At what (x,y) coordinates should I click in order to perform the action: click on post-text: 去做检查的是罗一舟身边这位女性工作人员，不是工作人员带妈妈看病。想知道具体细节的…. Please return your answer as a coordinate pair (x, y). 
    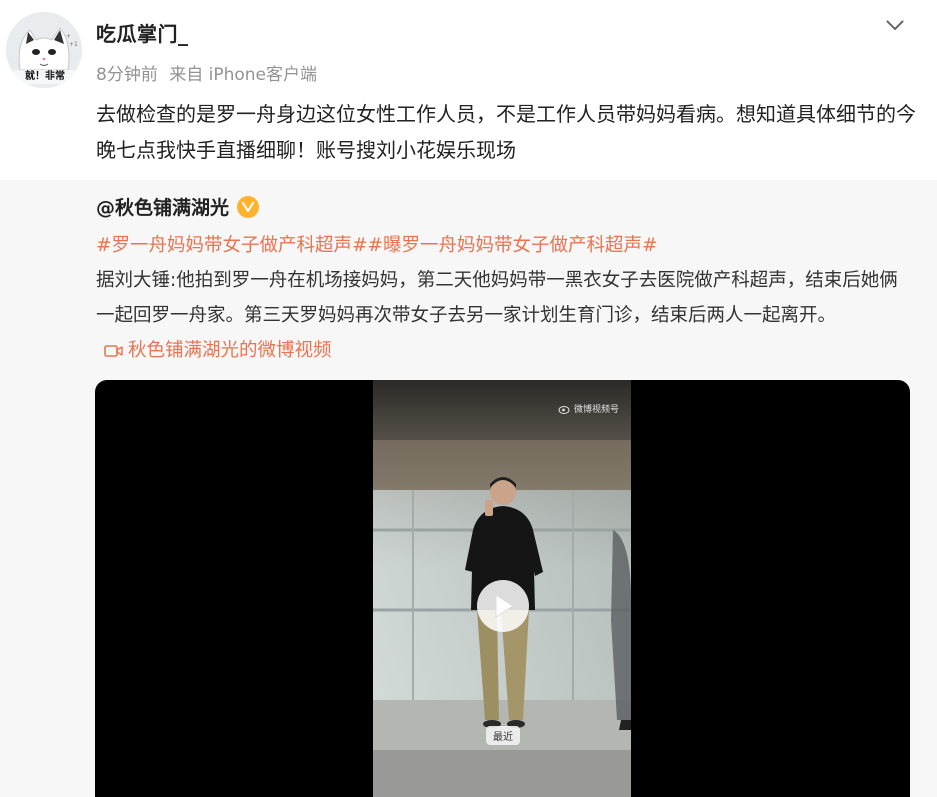
    Looking at the image, I should click on (506, 132).